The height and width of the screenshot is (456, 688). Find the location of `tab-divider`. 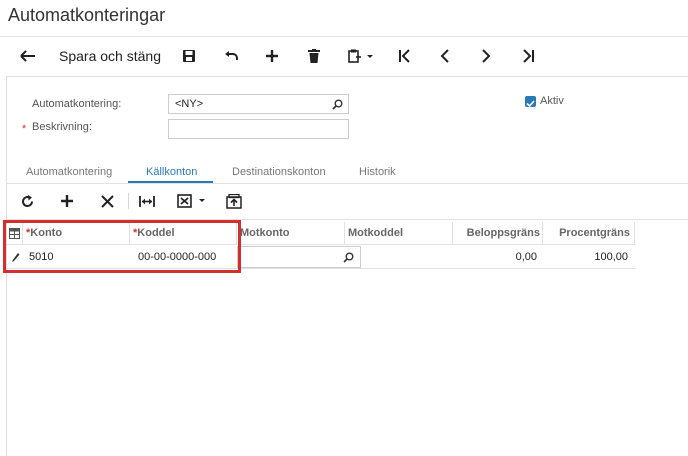

tab-divider is located at coordinates (347, 183).